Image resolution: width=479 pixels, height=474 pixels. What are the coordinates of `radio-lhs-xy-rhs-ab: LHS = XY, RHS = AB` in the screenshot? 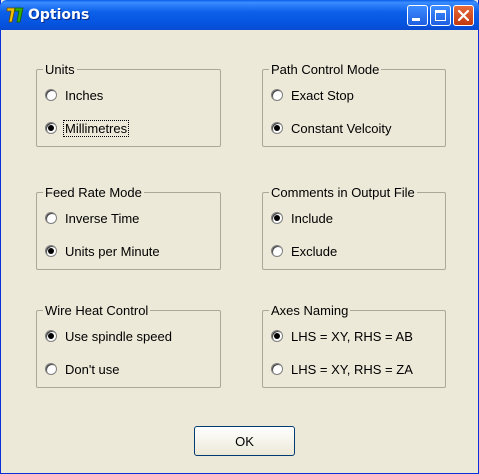 It's located at (342, 336).